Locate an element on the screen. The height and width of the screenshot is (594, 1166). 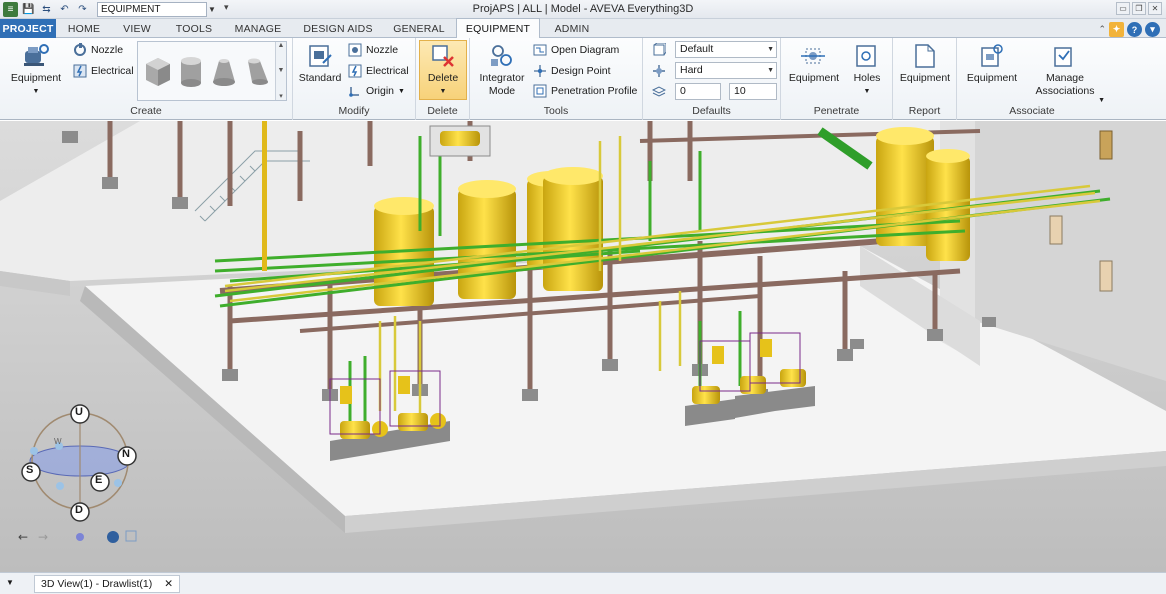
diagram-icon is located at coordinates (539, 50).